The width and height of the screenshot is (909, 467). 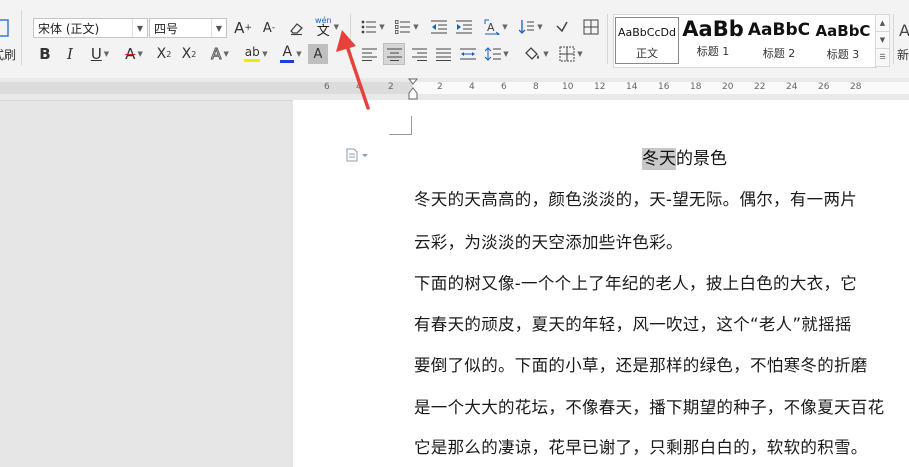 I want to click on ruler-tick: 4, so click(x=472, y=87).